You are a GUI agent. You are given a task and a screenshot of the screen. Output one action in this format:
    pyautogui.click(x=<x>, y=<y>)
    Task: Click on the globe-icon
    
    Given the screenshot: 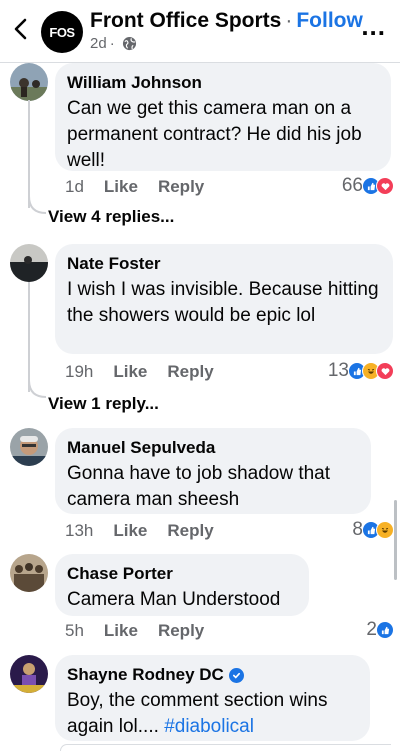 What is the action you would take?
    pyautogui.click(x=129, y=43)
    